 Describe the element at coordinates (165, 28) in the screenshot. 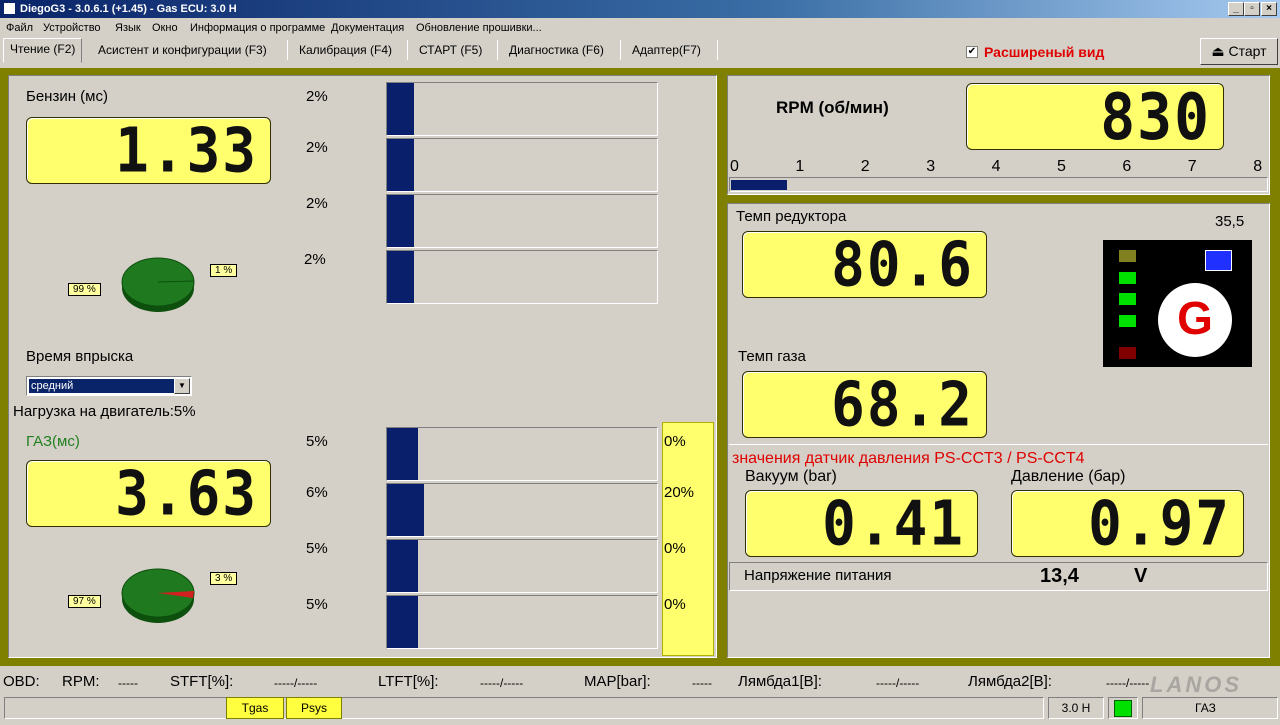

I see `menu-window: Окно` at that location.